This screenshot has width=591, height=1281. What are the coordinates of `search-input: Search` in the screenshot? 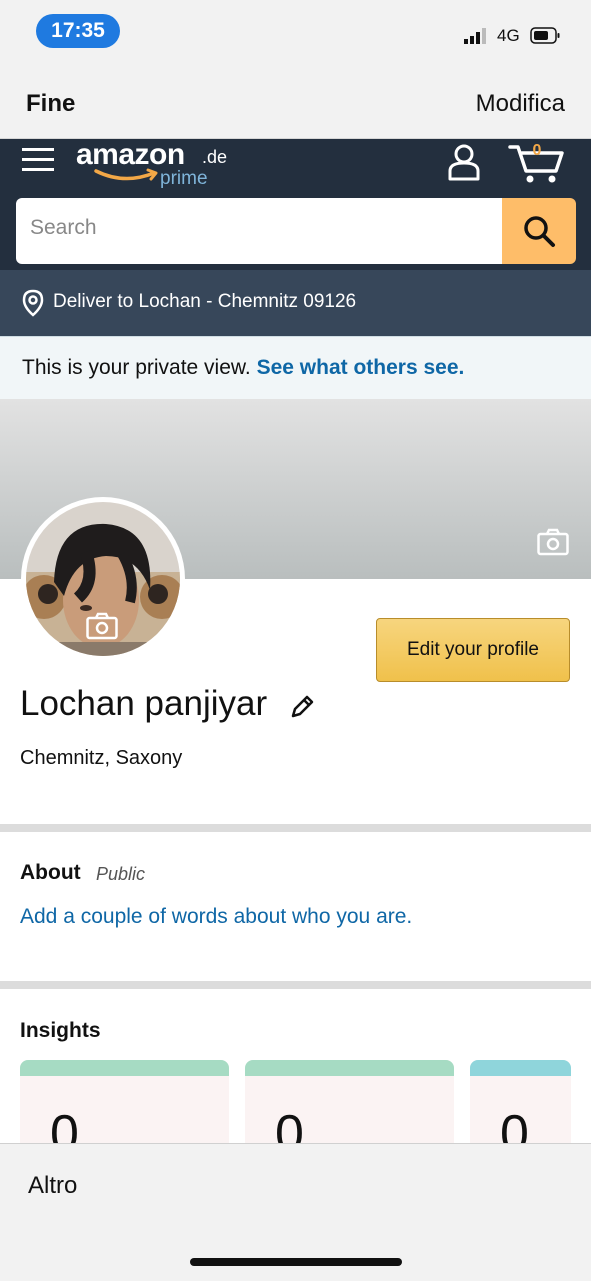 It's located at (63, 228).